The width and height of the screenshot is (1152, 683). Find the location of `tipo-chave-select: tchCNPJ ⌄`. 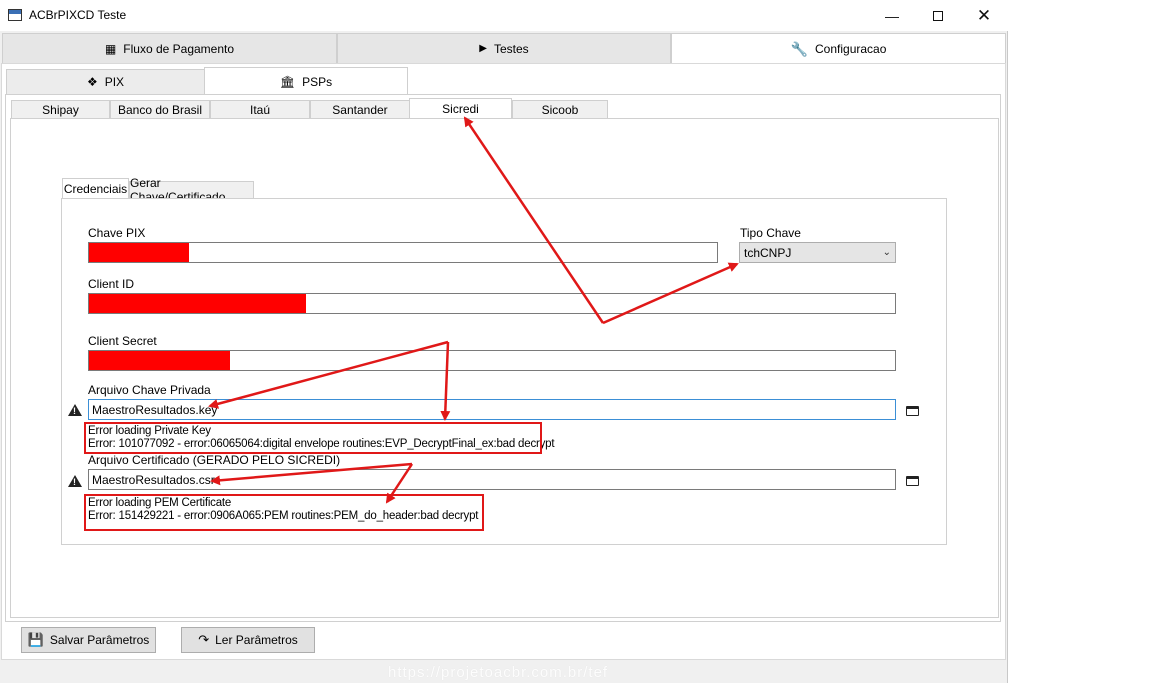

tipo-chave-select: tchCNPJ ⌄ is located at coordinates (817, 252).